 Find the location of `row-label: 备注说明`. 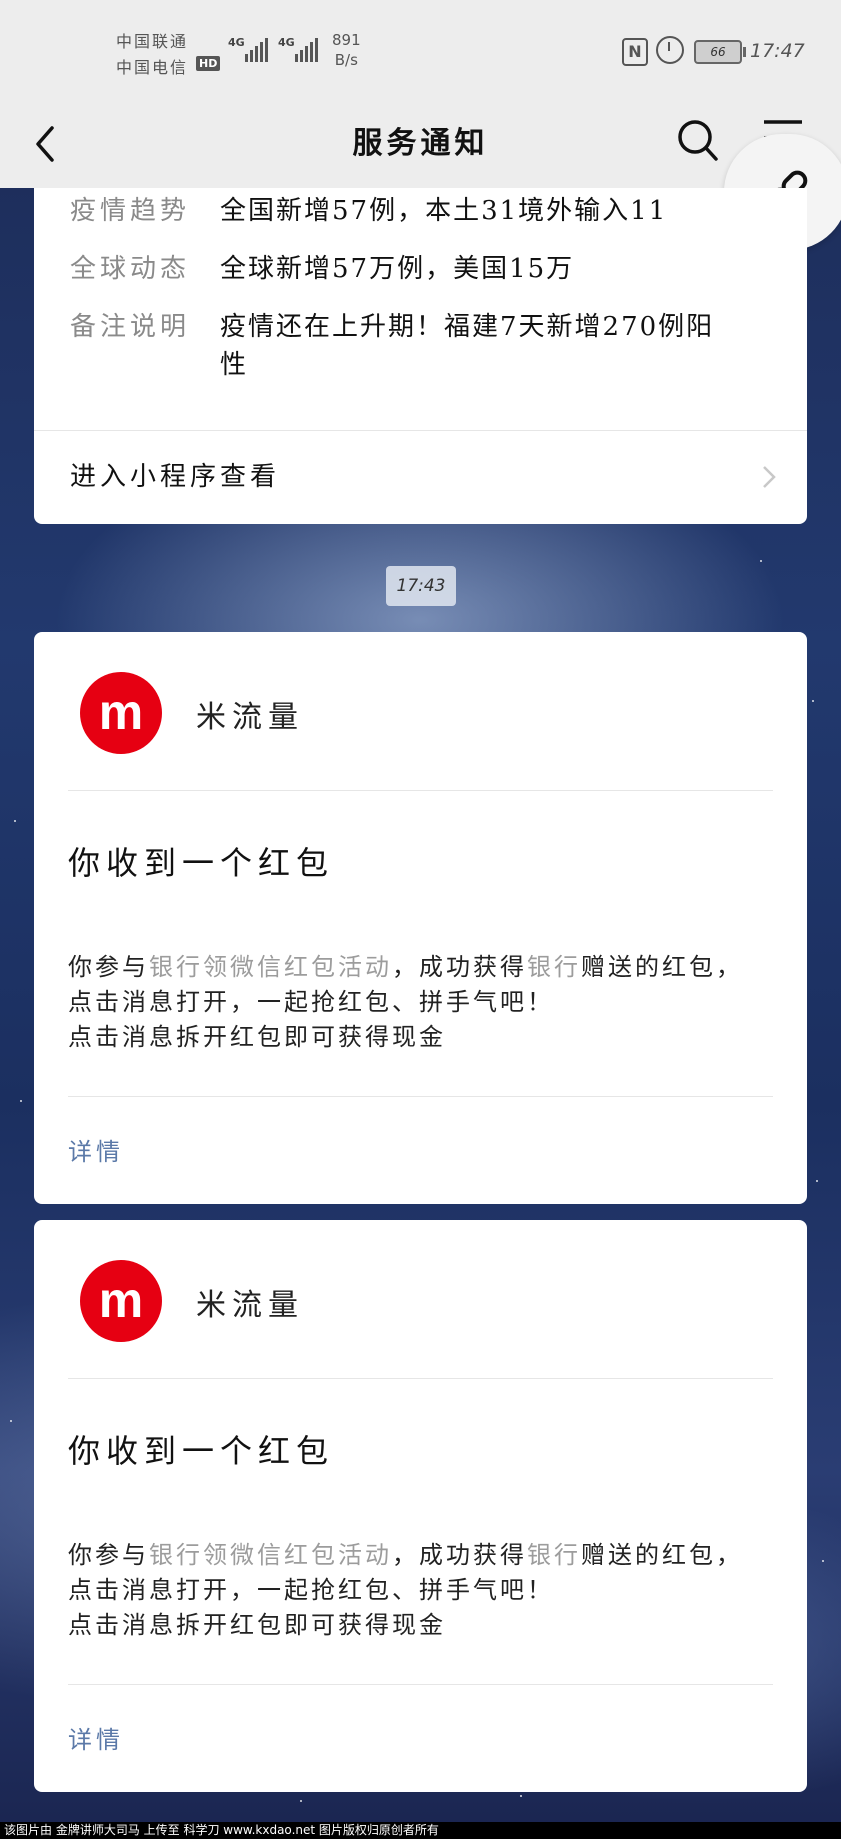

row-label: 备注说明 is located at coordinates (130, 327).